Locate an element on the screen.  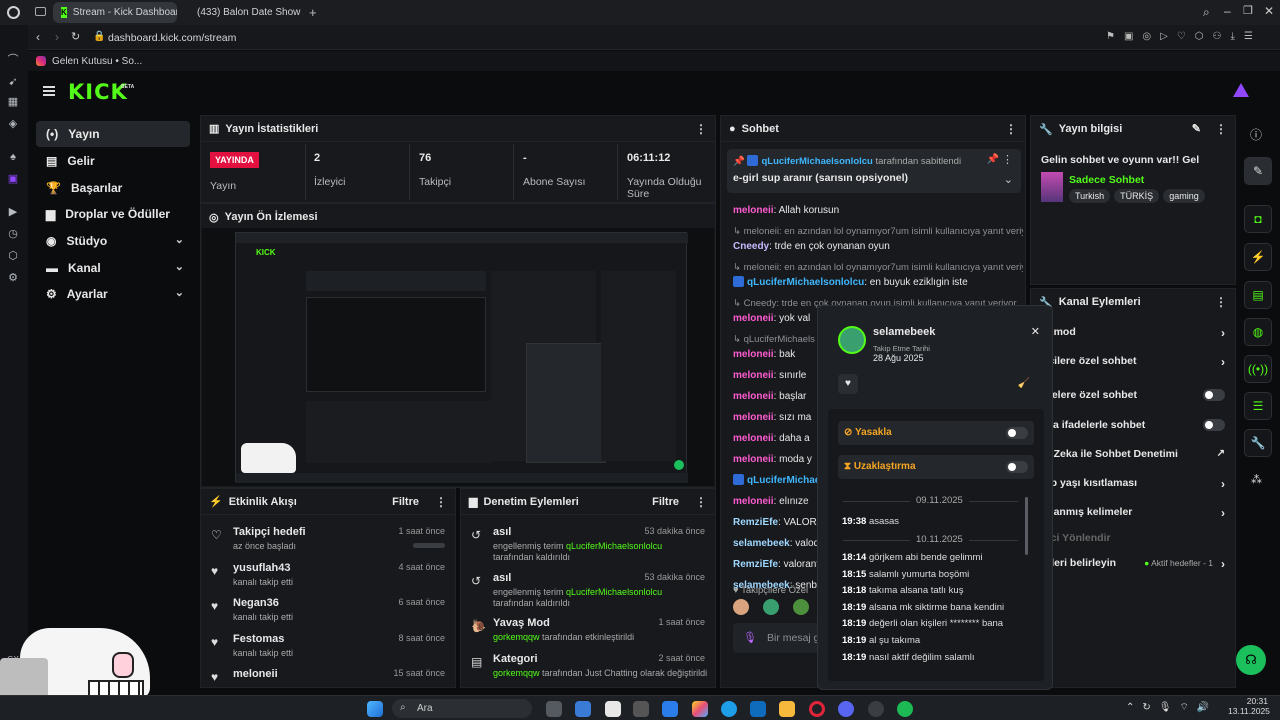
pinned-user: qLuciferMichaelsonlolcu is located at coordinates (816, 161).